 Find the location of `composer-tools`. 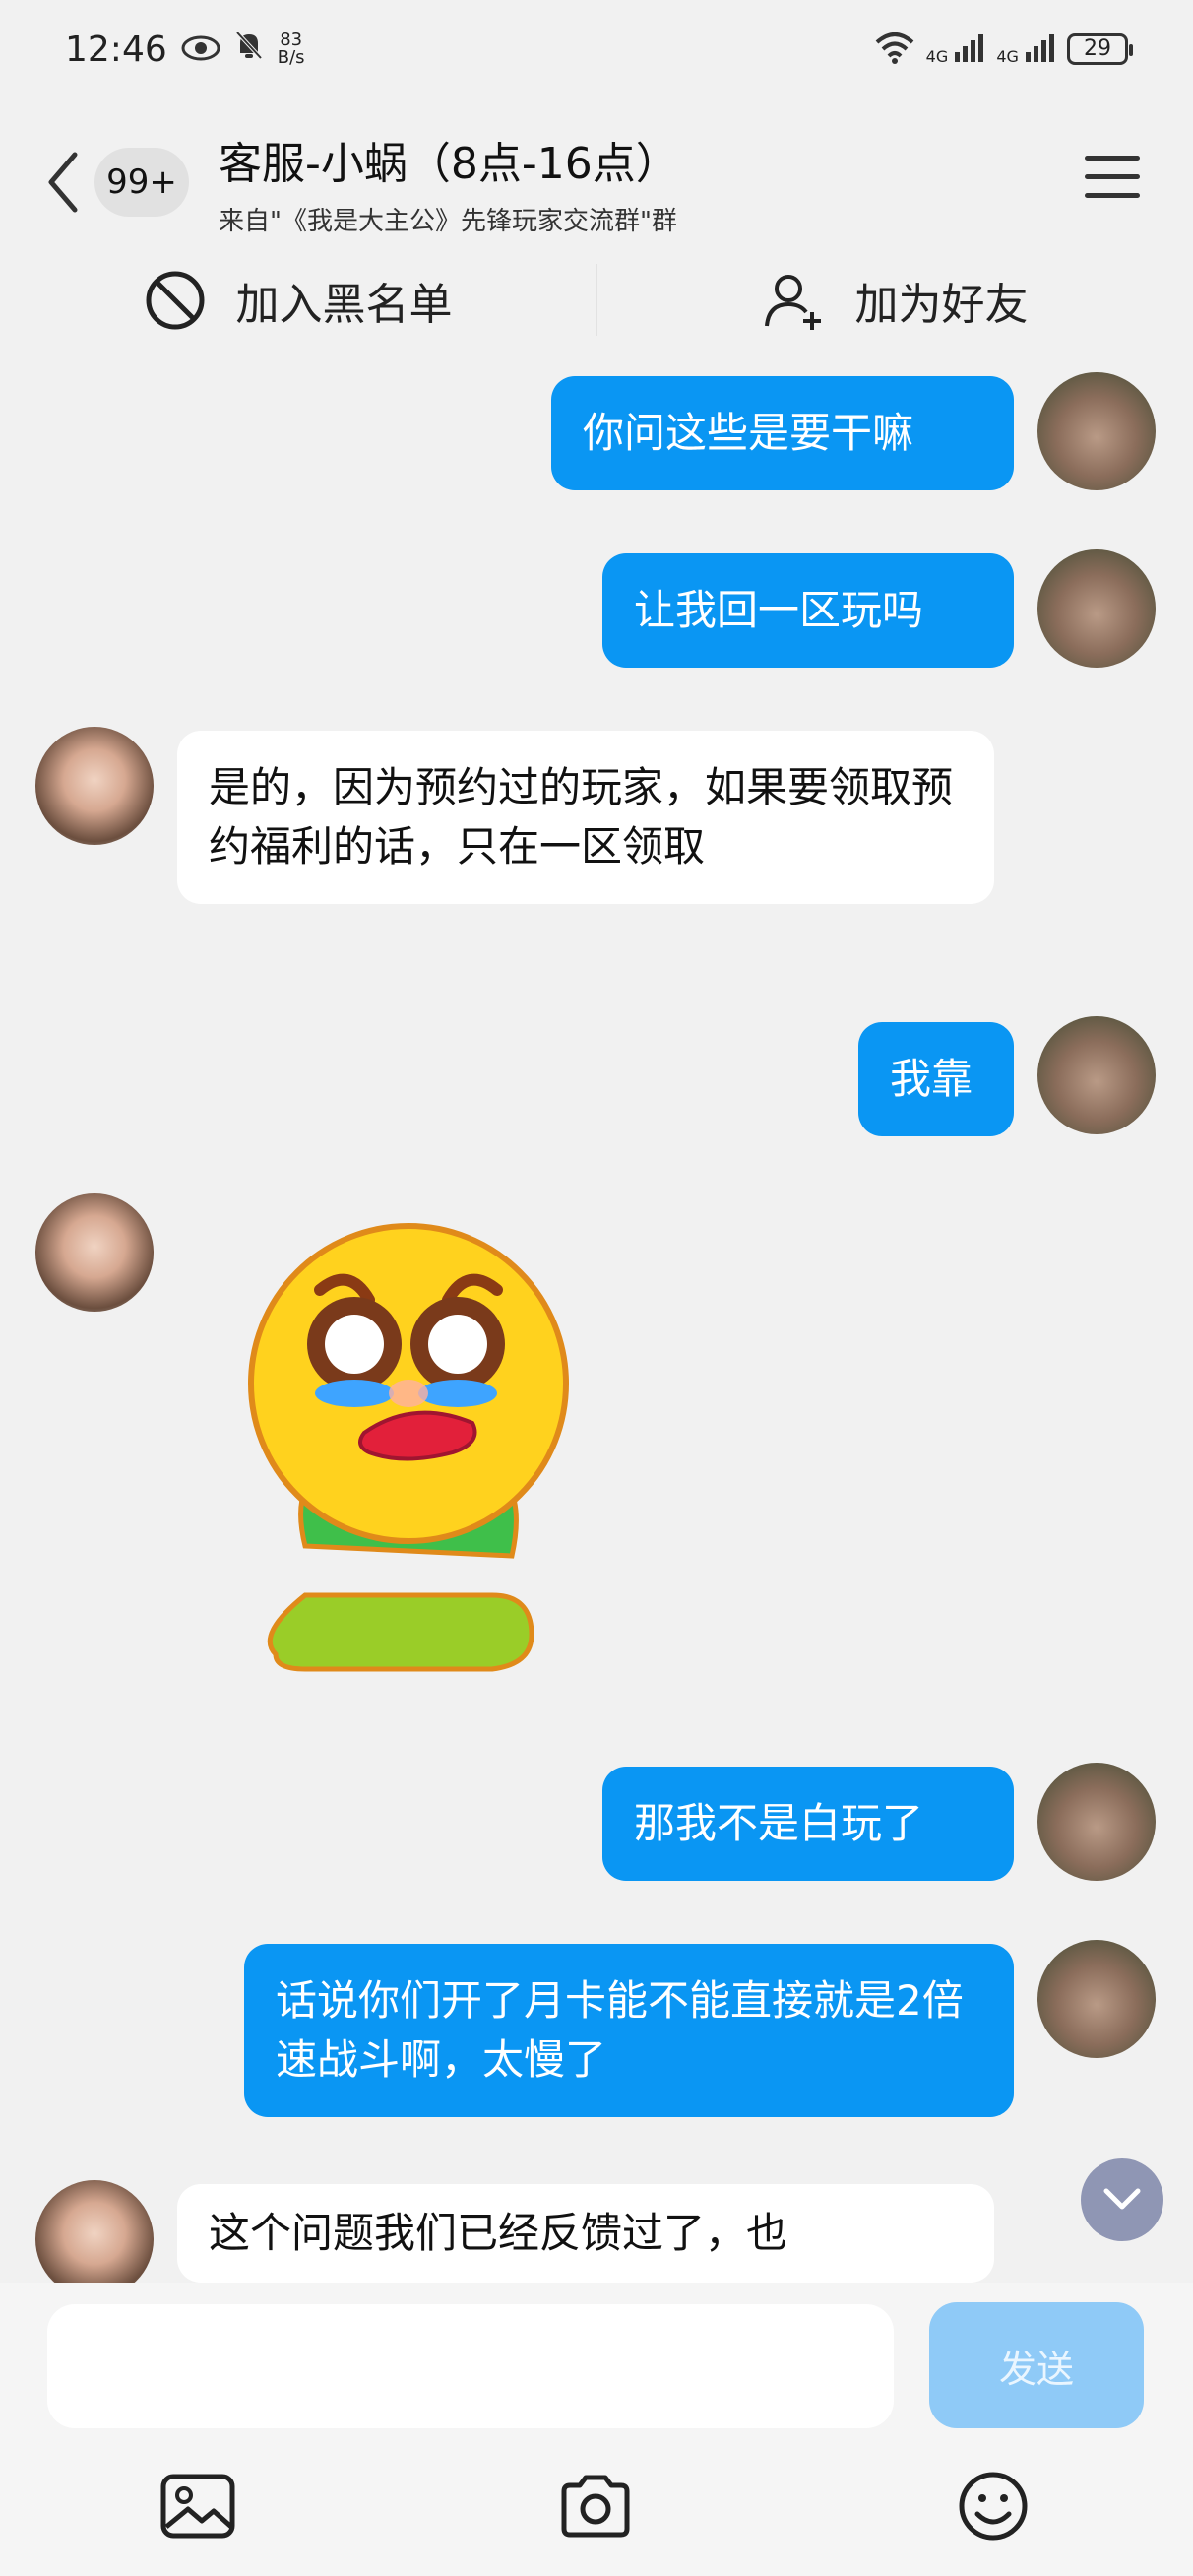

composer-tools is located at coordinates (596, 2506).